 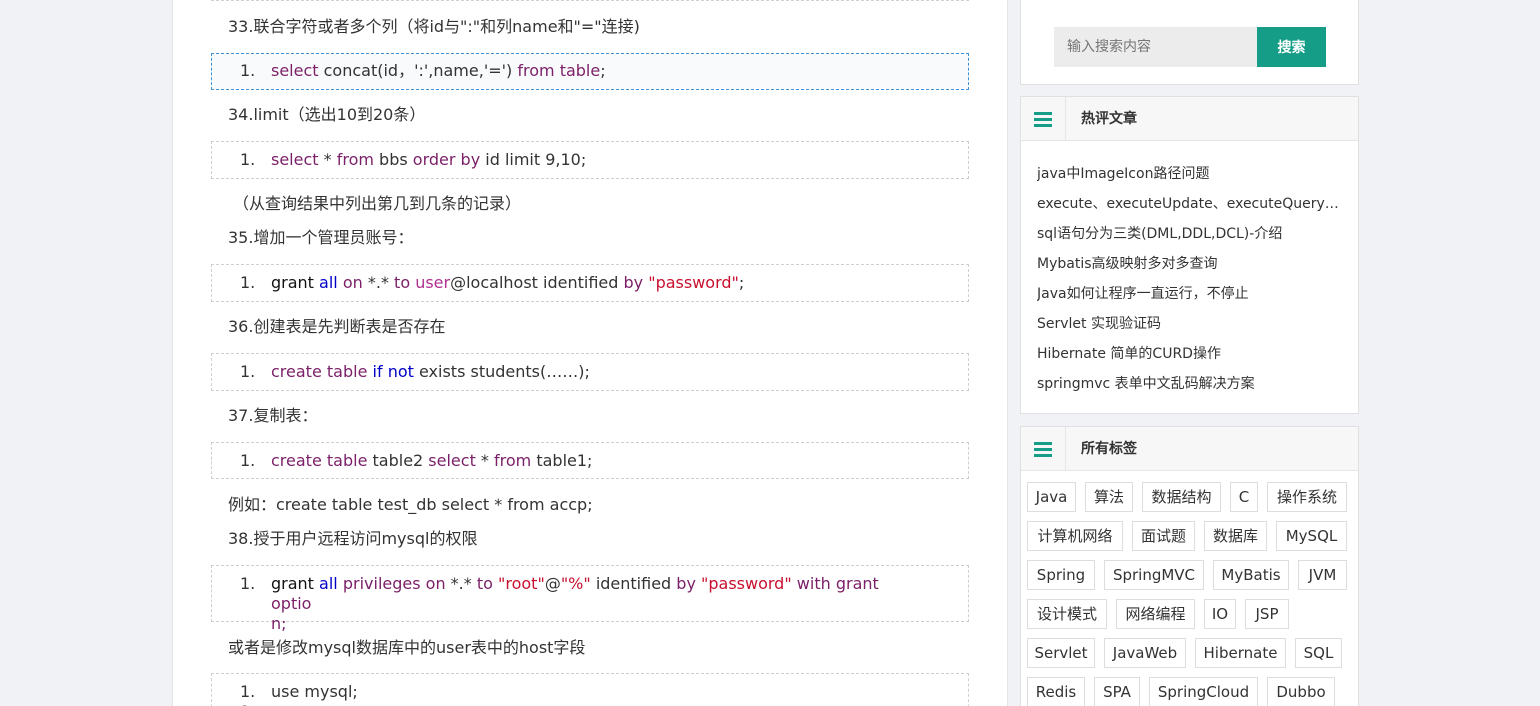 What do you see at coordinates (590, 689) in the screenshot?
I see `code-block-38b: 1. use mysql; 2.` at bounding box center [590, 689].